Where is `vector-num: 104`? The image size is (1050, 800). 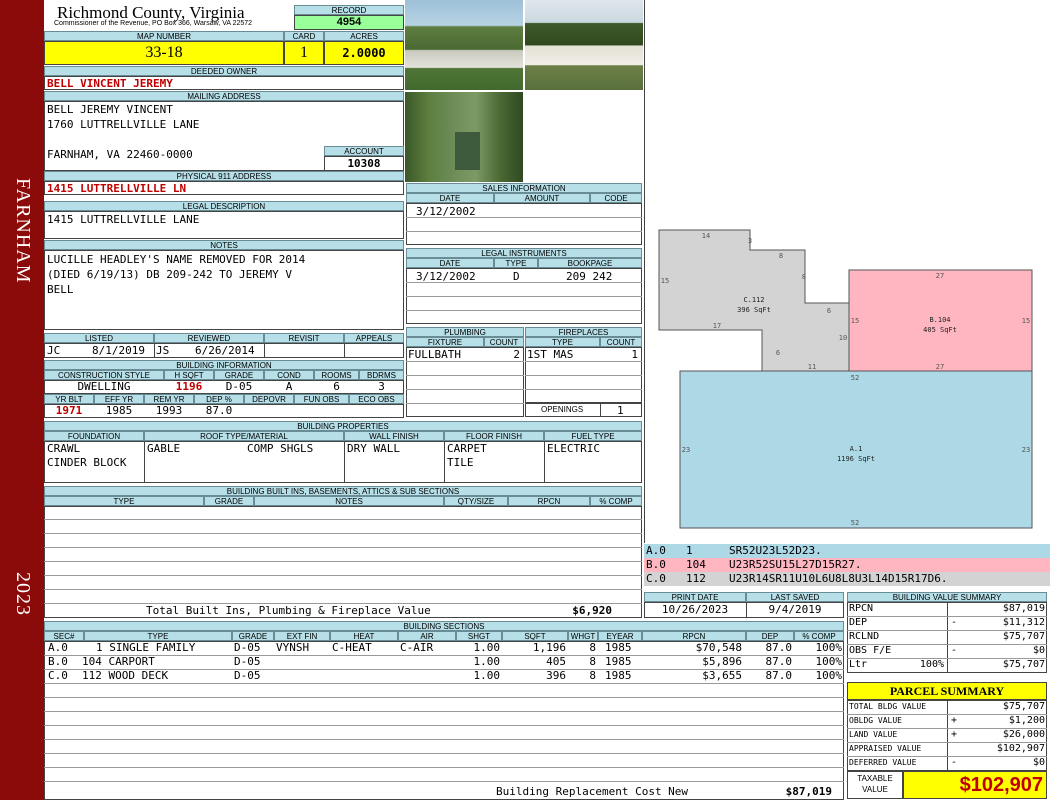
vector-num: 104 is located at coordinates (696, 564).